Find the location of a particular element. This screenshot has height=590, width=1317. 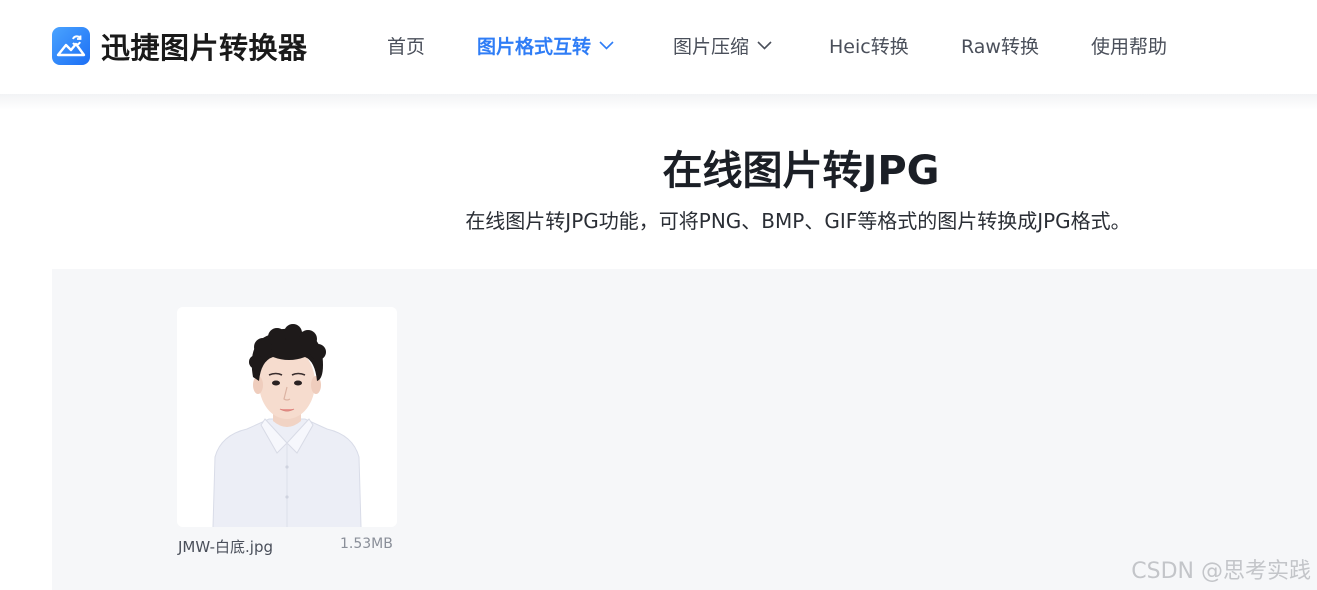

nav-item-home: 首页 is located at coordinates (406, 45).